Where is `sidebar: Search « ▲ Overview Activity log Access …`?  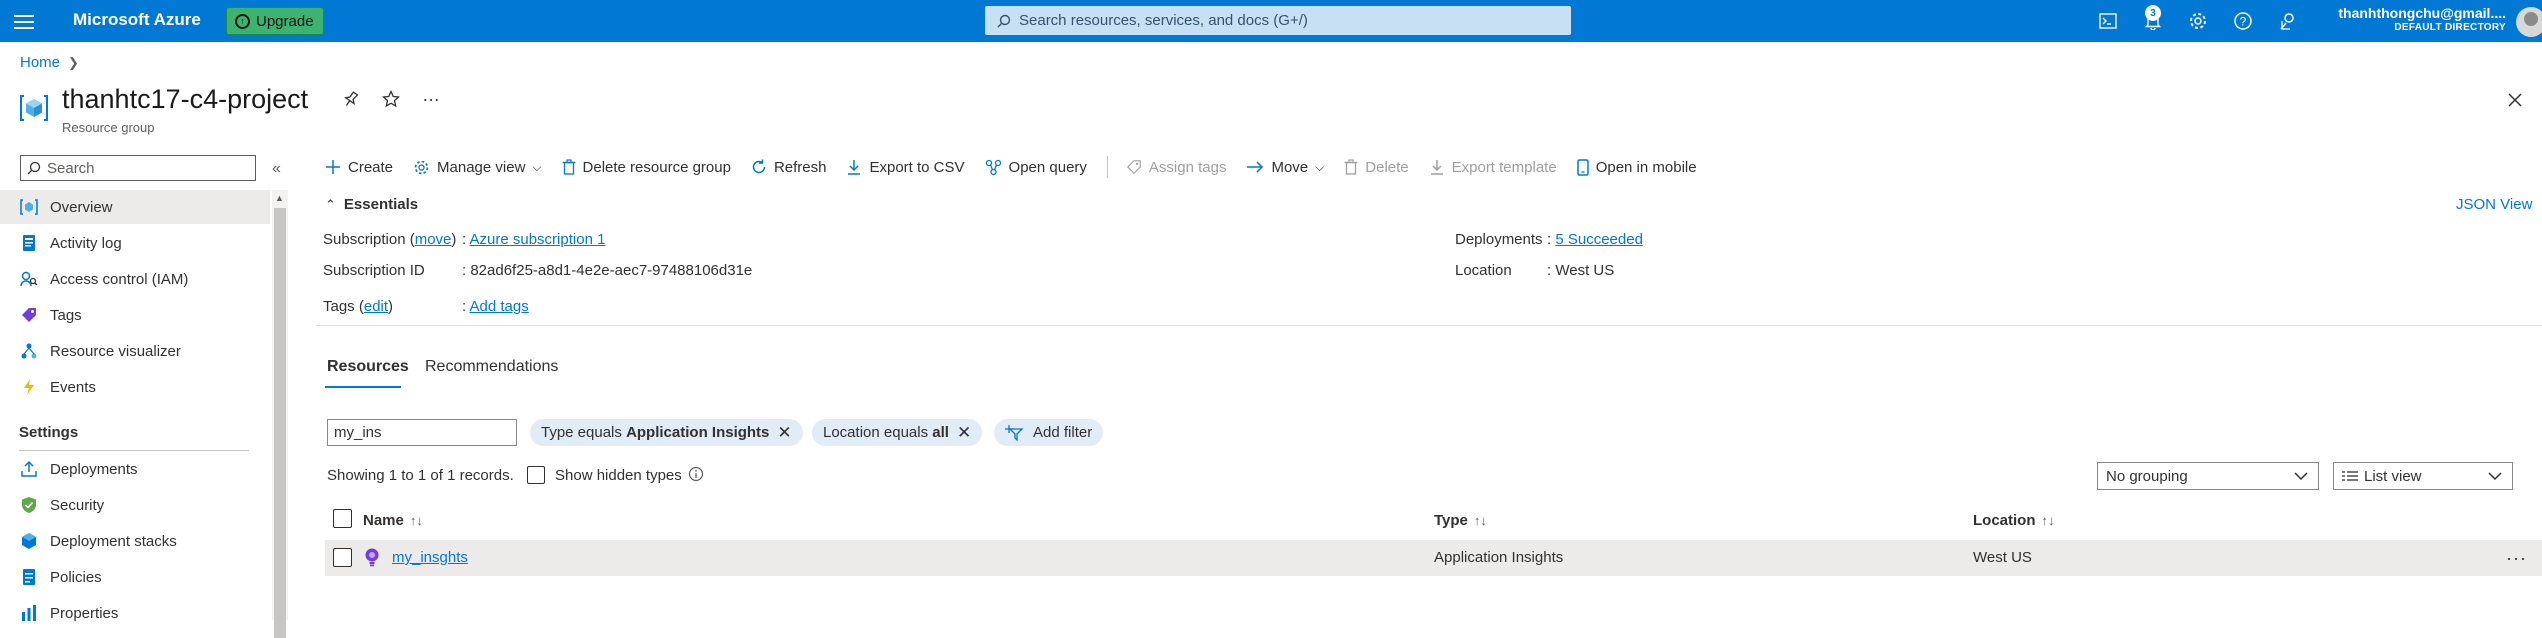
sidebar: Search « ▲ Overview Activity log Access … is located at coordinates (145, 394).